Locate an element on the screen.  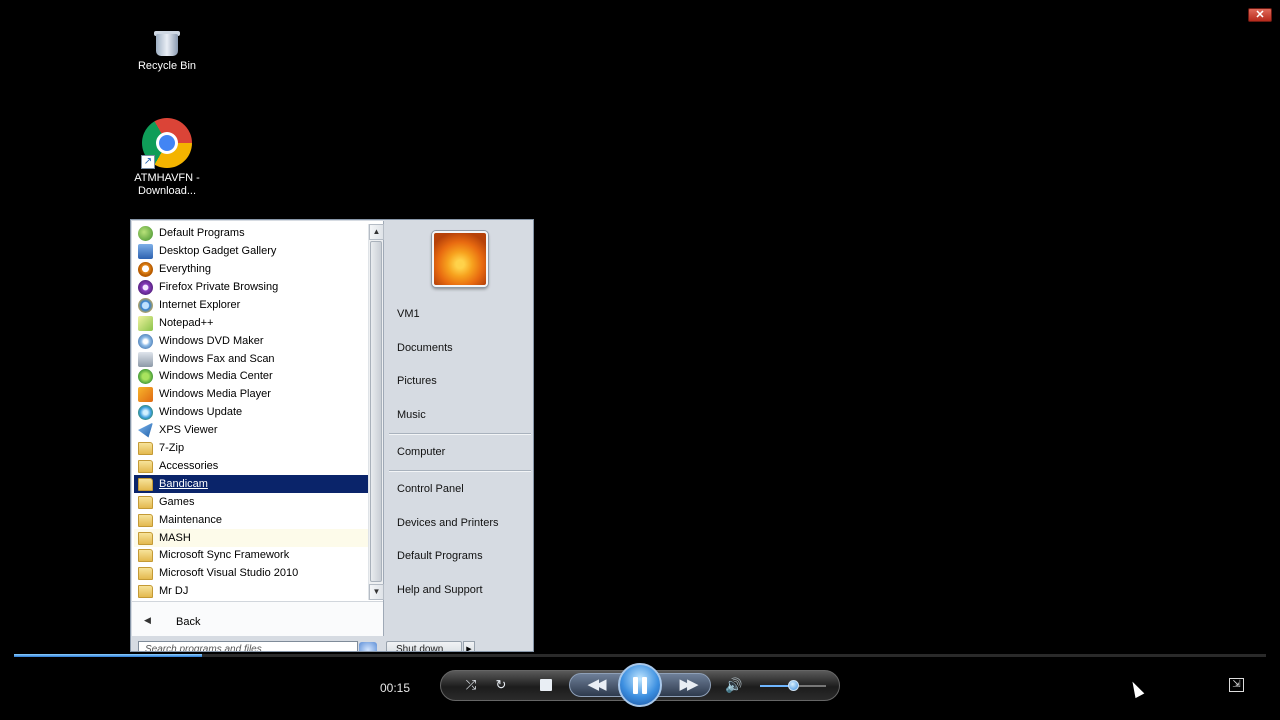
program-item-label: Mr DJ is located at coordinates (174, 591).